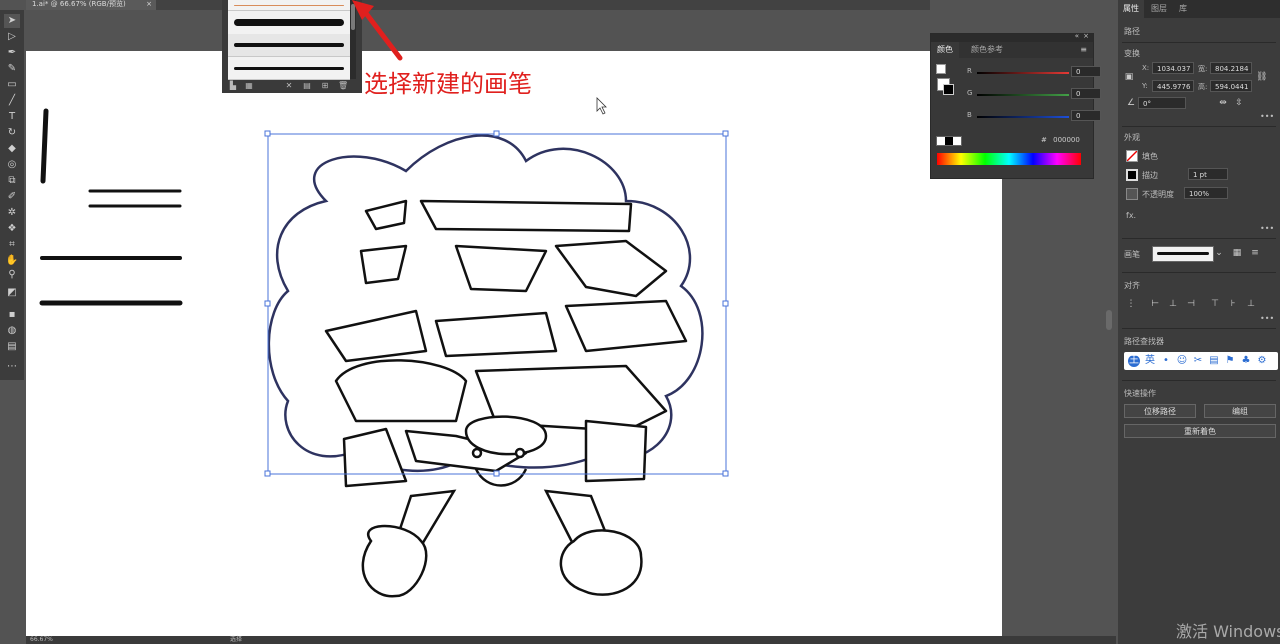 The width and height of the screenshot is (1280, 644). Describe the element at coordinates (1159, 9) in the screenshot. I see `tab-layers: 图层` at that location.